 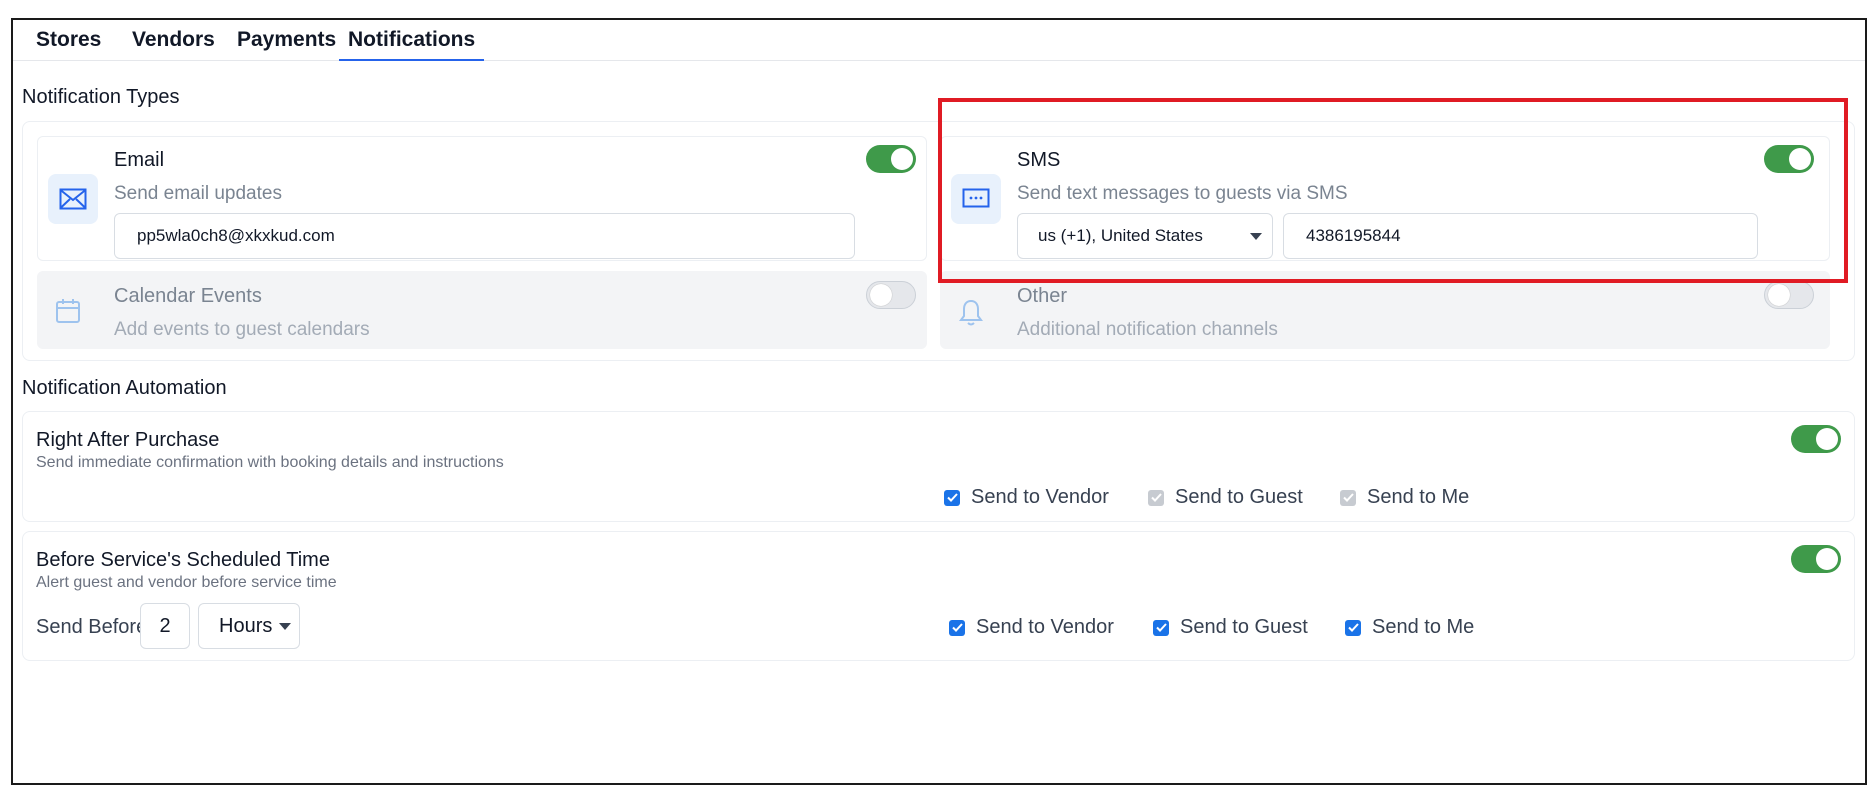 What do you see at coordinates (94, 627) in the screenshot?
I see `send-before-label: Send Before:` at bounding box center [94, 627].